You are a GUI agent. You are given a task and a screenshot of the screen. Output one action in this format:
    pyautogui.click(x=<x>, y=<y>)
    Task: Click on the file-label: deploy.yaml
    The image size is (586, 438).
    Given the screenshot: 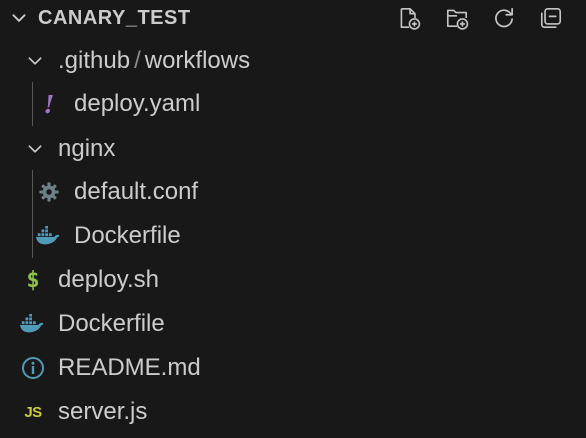 What is the action you would take?
    pyautogui.click(x=137, y=103)
    